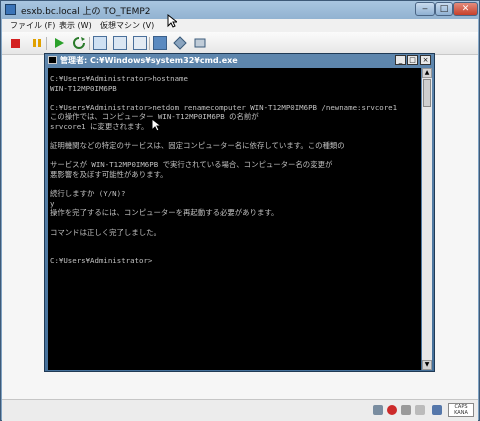 The height and width of the screenshot is (421, 480). Describe the element at coordinates (88, 194) in the screenshot. I see `console-line: 続行しますか (Y/N)?` at that location.